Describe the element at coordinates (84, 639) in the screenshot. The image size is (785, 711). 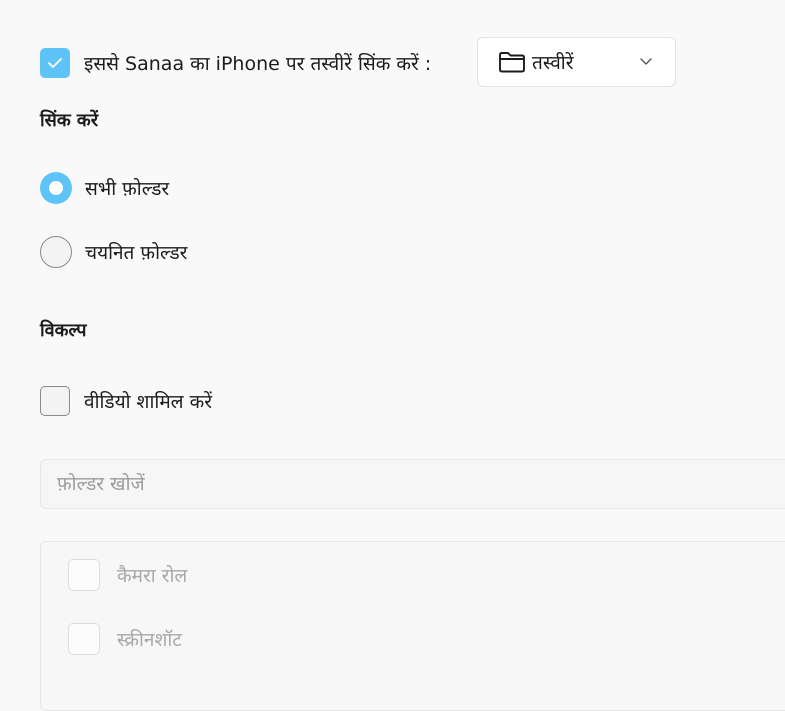
I see `folder-checkbox-screenshots` at that location.